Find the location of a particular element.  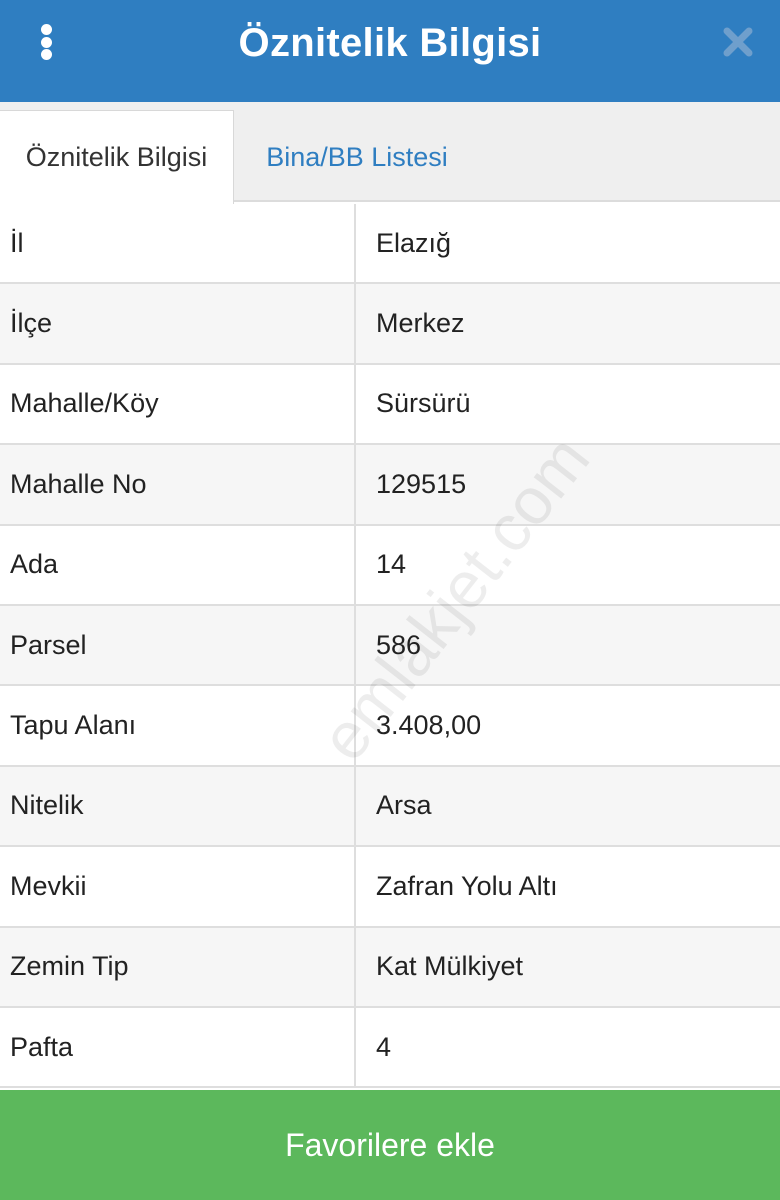

attribute-value: 14 is located at coordinates (391, 564).